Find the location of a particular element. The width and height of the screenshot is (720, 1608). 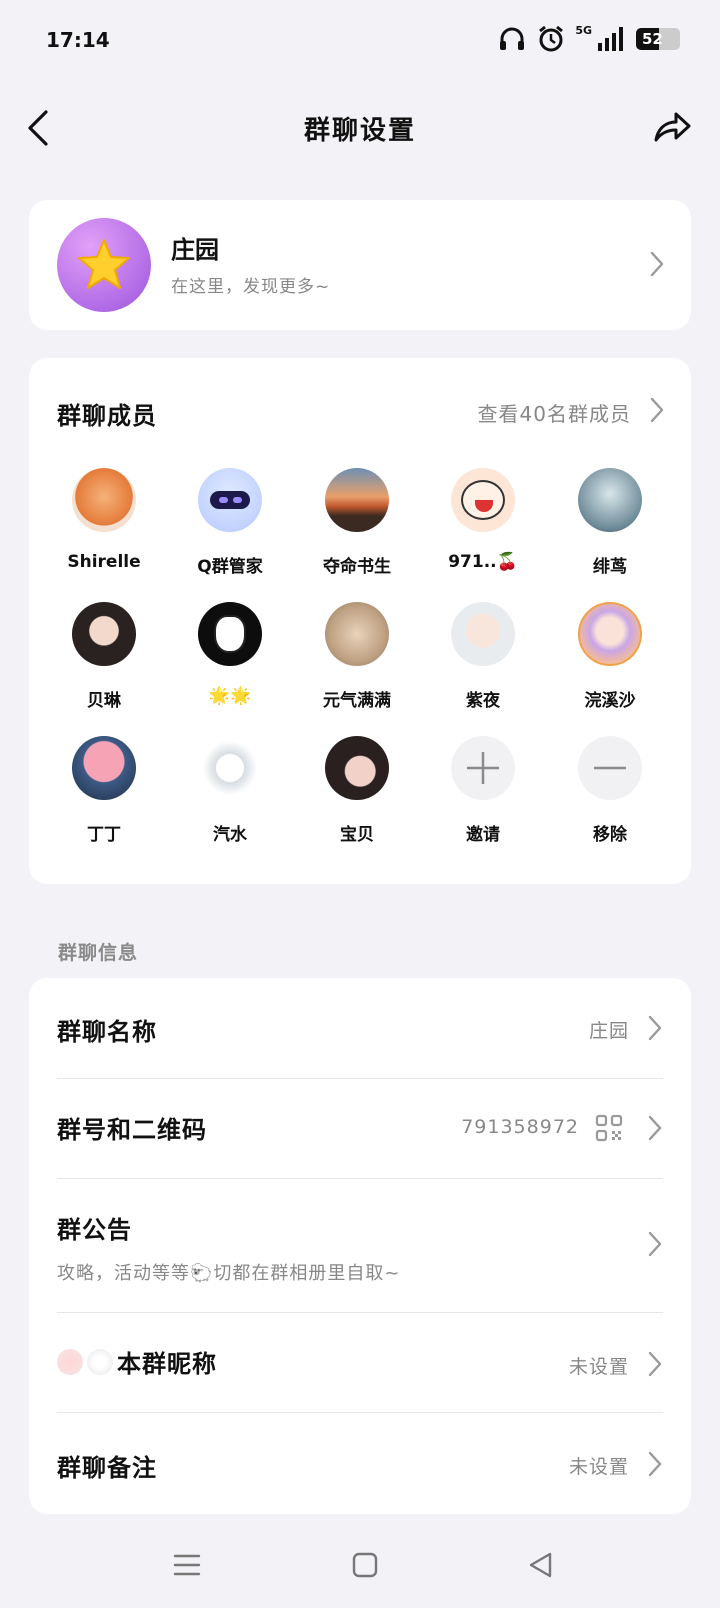

member-item: Q群管家 is located at coordinates (230, 522).